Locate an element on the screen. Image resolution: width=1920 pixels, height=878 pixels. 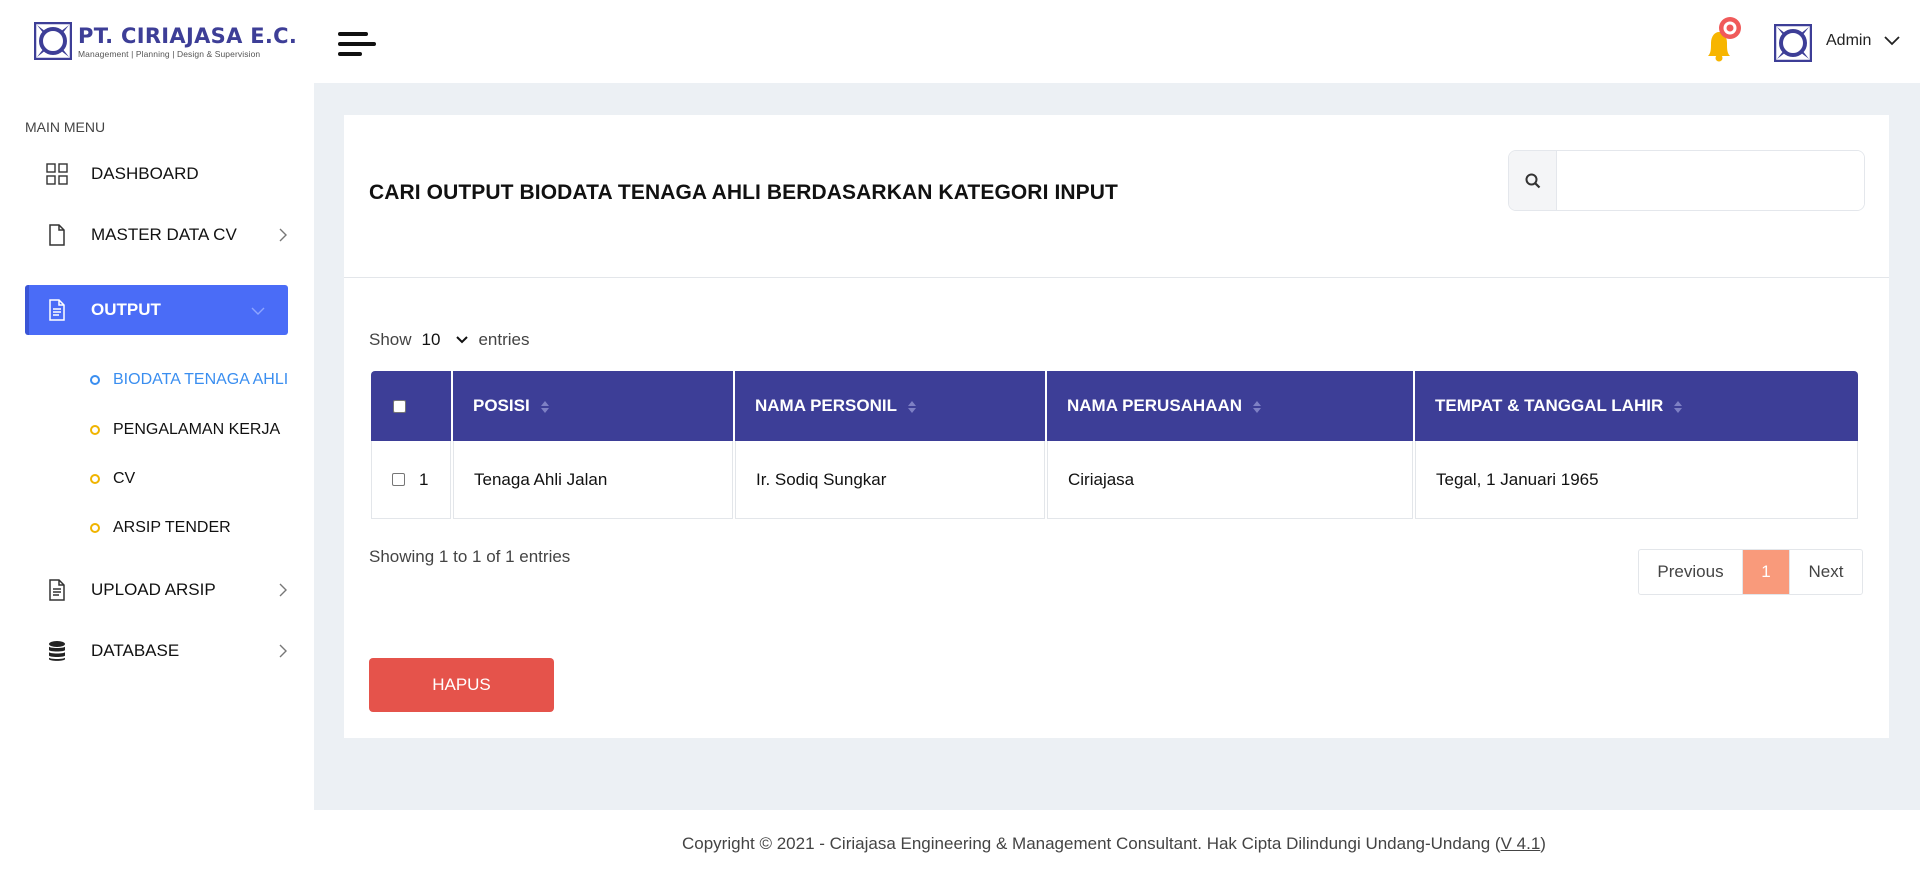
database-icon is located at coordinates (57, 651).